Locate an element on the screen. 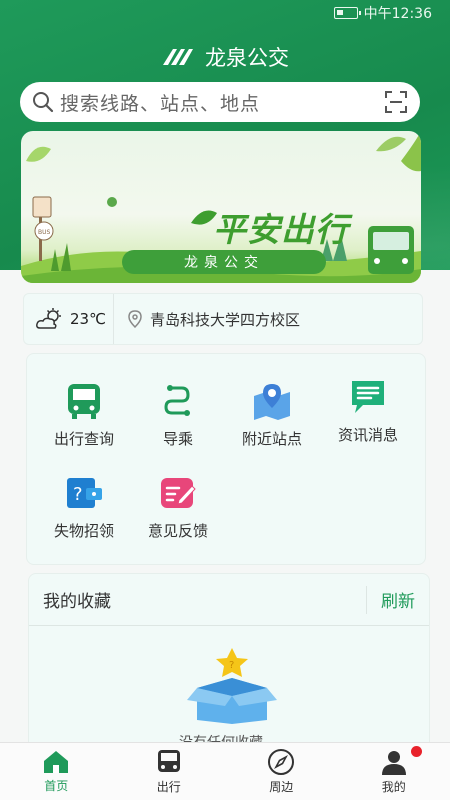 The width and height of the screenshot is (450, 800). bus-tab-icon is located at coordinates (168, 761).